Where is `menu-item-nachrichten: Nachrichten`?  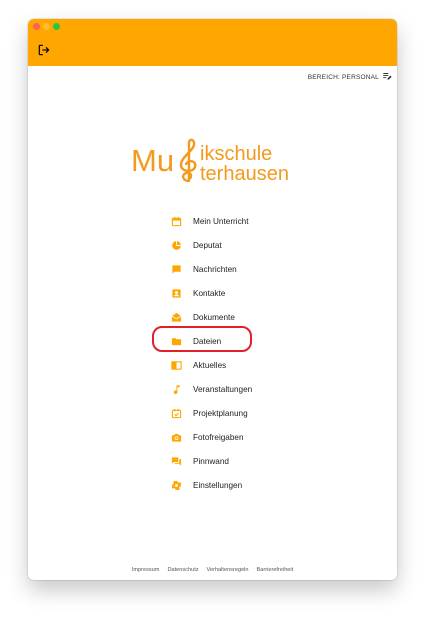 menu-item-nachrichten: Nachrichten is located at coordinates (250, 269).